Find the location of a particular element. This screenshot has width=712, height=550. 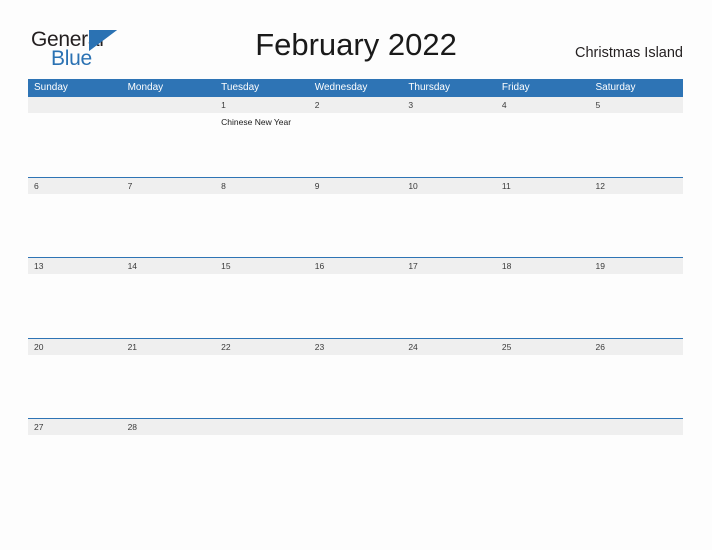

week-date-band: 1 2 3 4 5 is located at coordinates (355, 105).